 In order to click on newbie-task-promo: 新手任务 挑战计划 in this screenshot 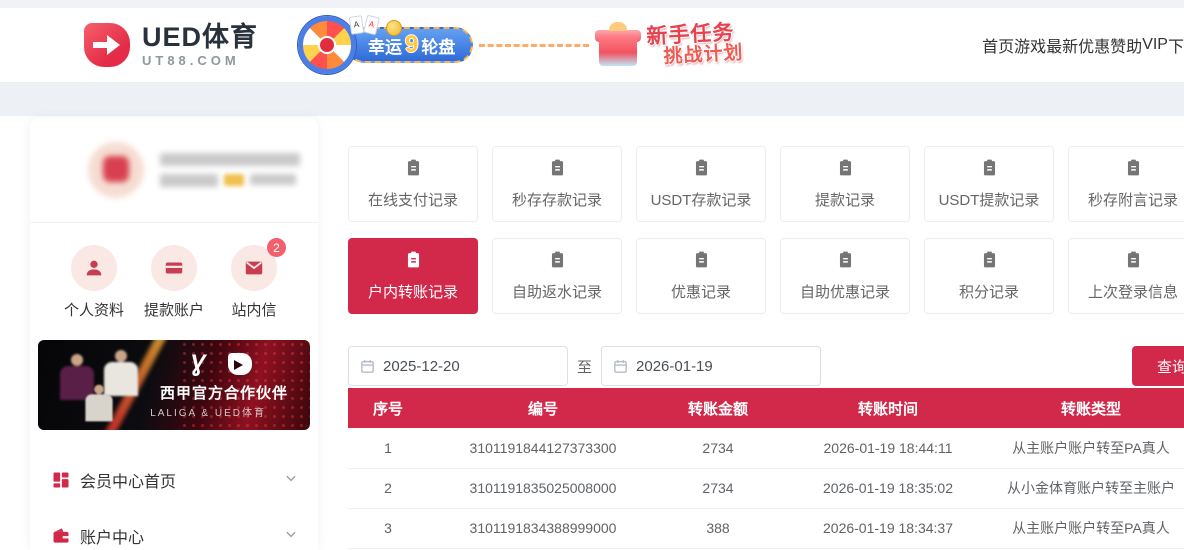, I will do `click(670, 45)`.